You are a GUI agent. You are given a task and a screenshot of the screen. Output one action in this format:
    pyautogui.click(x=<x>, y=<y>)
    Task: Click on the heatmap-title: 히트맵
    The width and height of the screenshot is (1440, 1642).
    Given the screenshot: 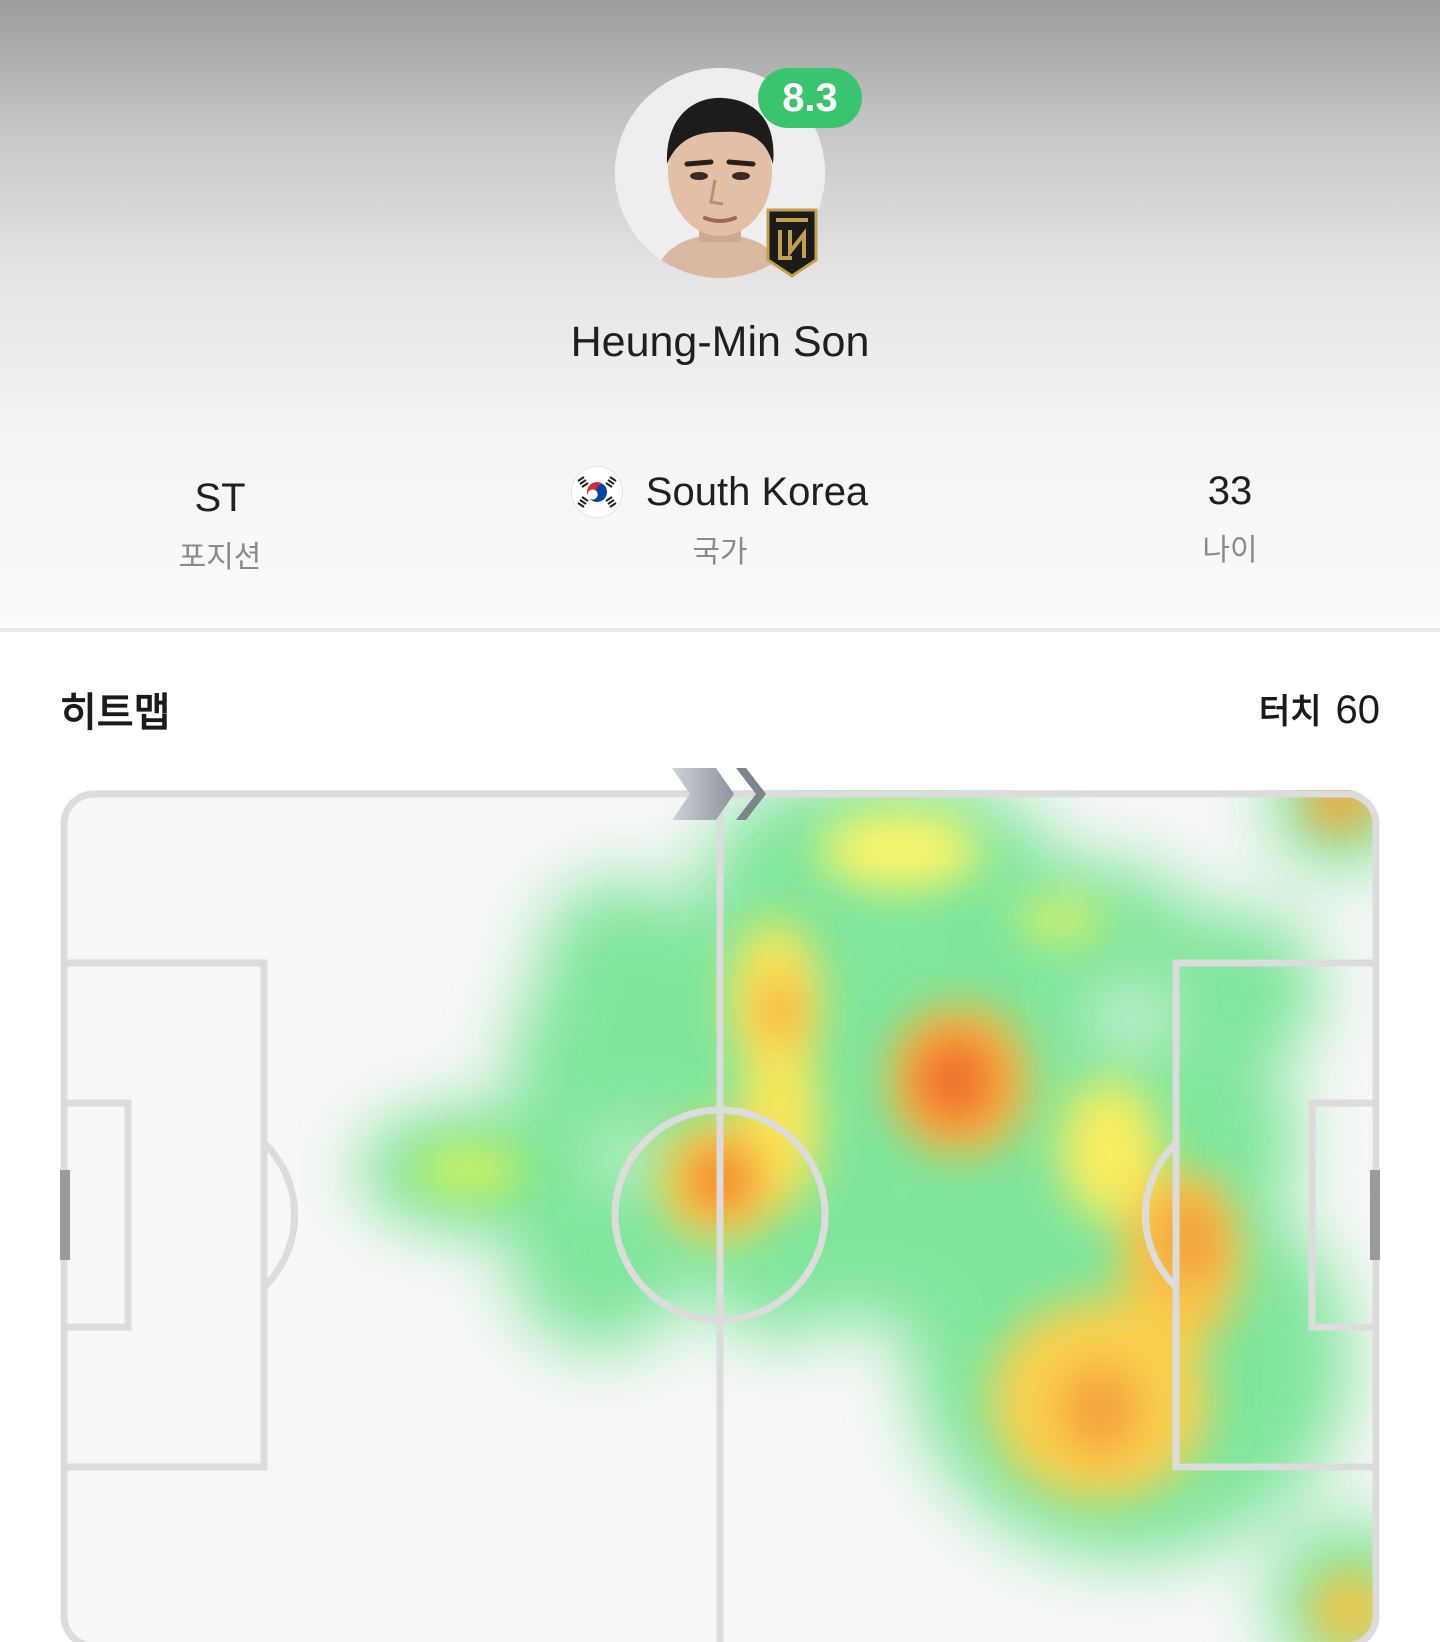 What is the action you would take?
    pyautogui.click(x=115, y=713)
    